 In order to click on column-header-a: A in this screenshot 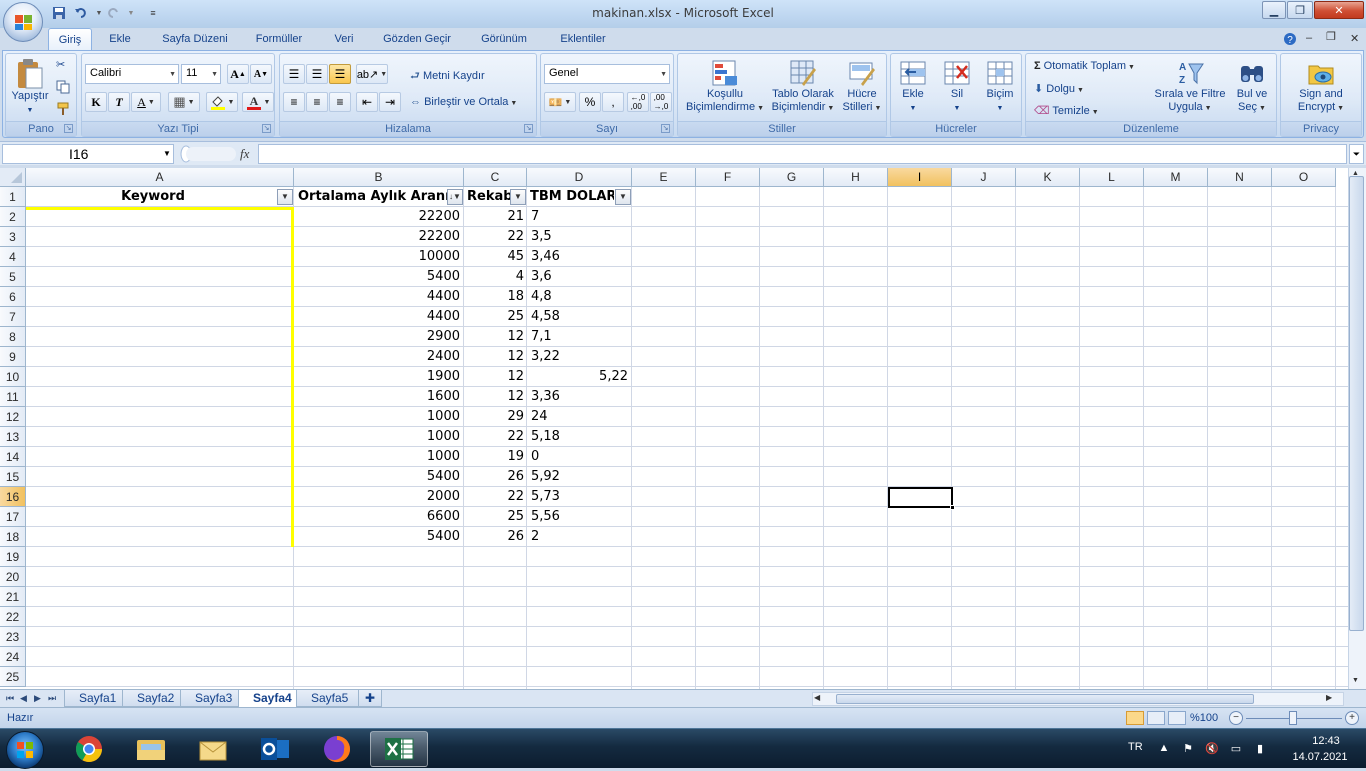, I will do `click(160, 177)`.